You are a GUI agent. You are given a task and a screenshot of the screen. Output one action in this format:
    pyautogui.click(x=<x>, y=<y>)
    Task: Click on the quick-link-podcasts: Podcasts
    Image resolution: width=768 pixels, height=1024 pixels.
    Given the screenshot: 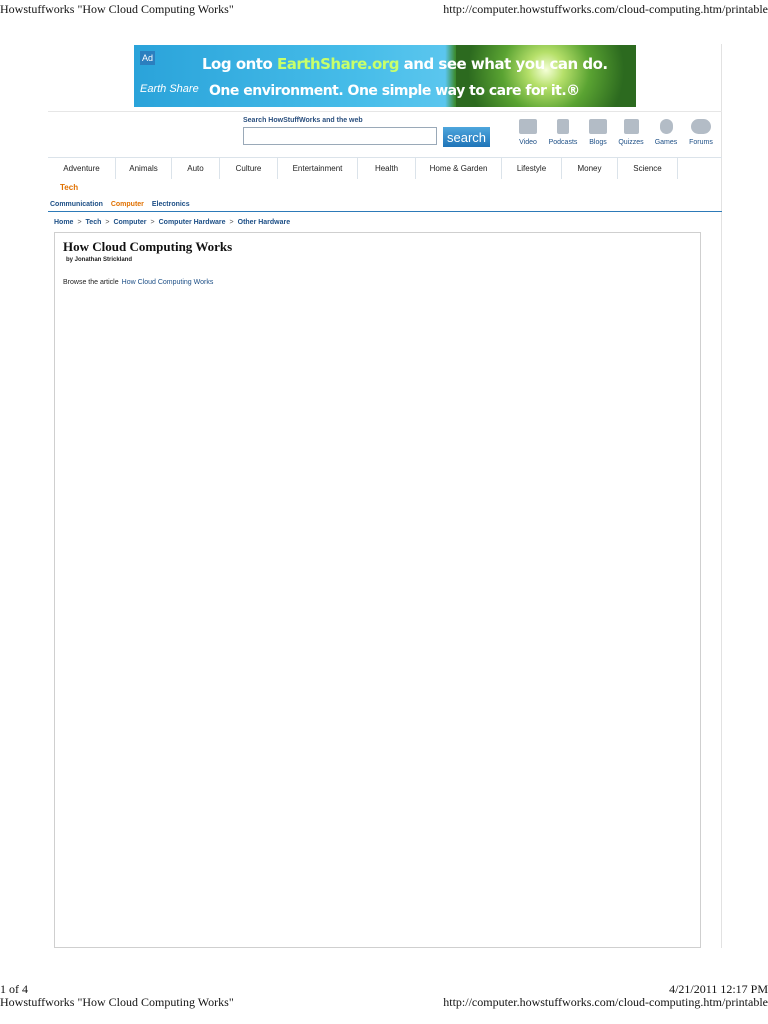 What is the action you would take?
    pyautogui.click(x=563, y=132)
    